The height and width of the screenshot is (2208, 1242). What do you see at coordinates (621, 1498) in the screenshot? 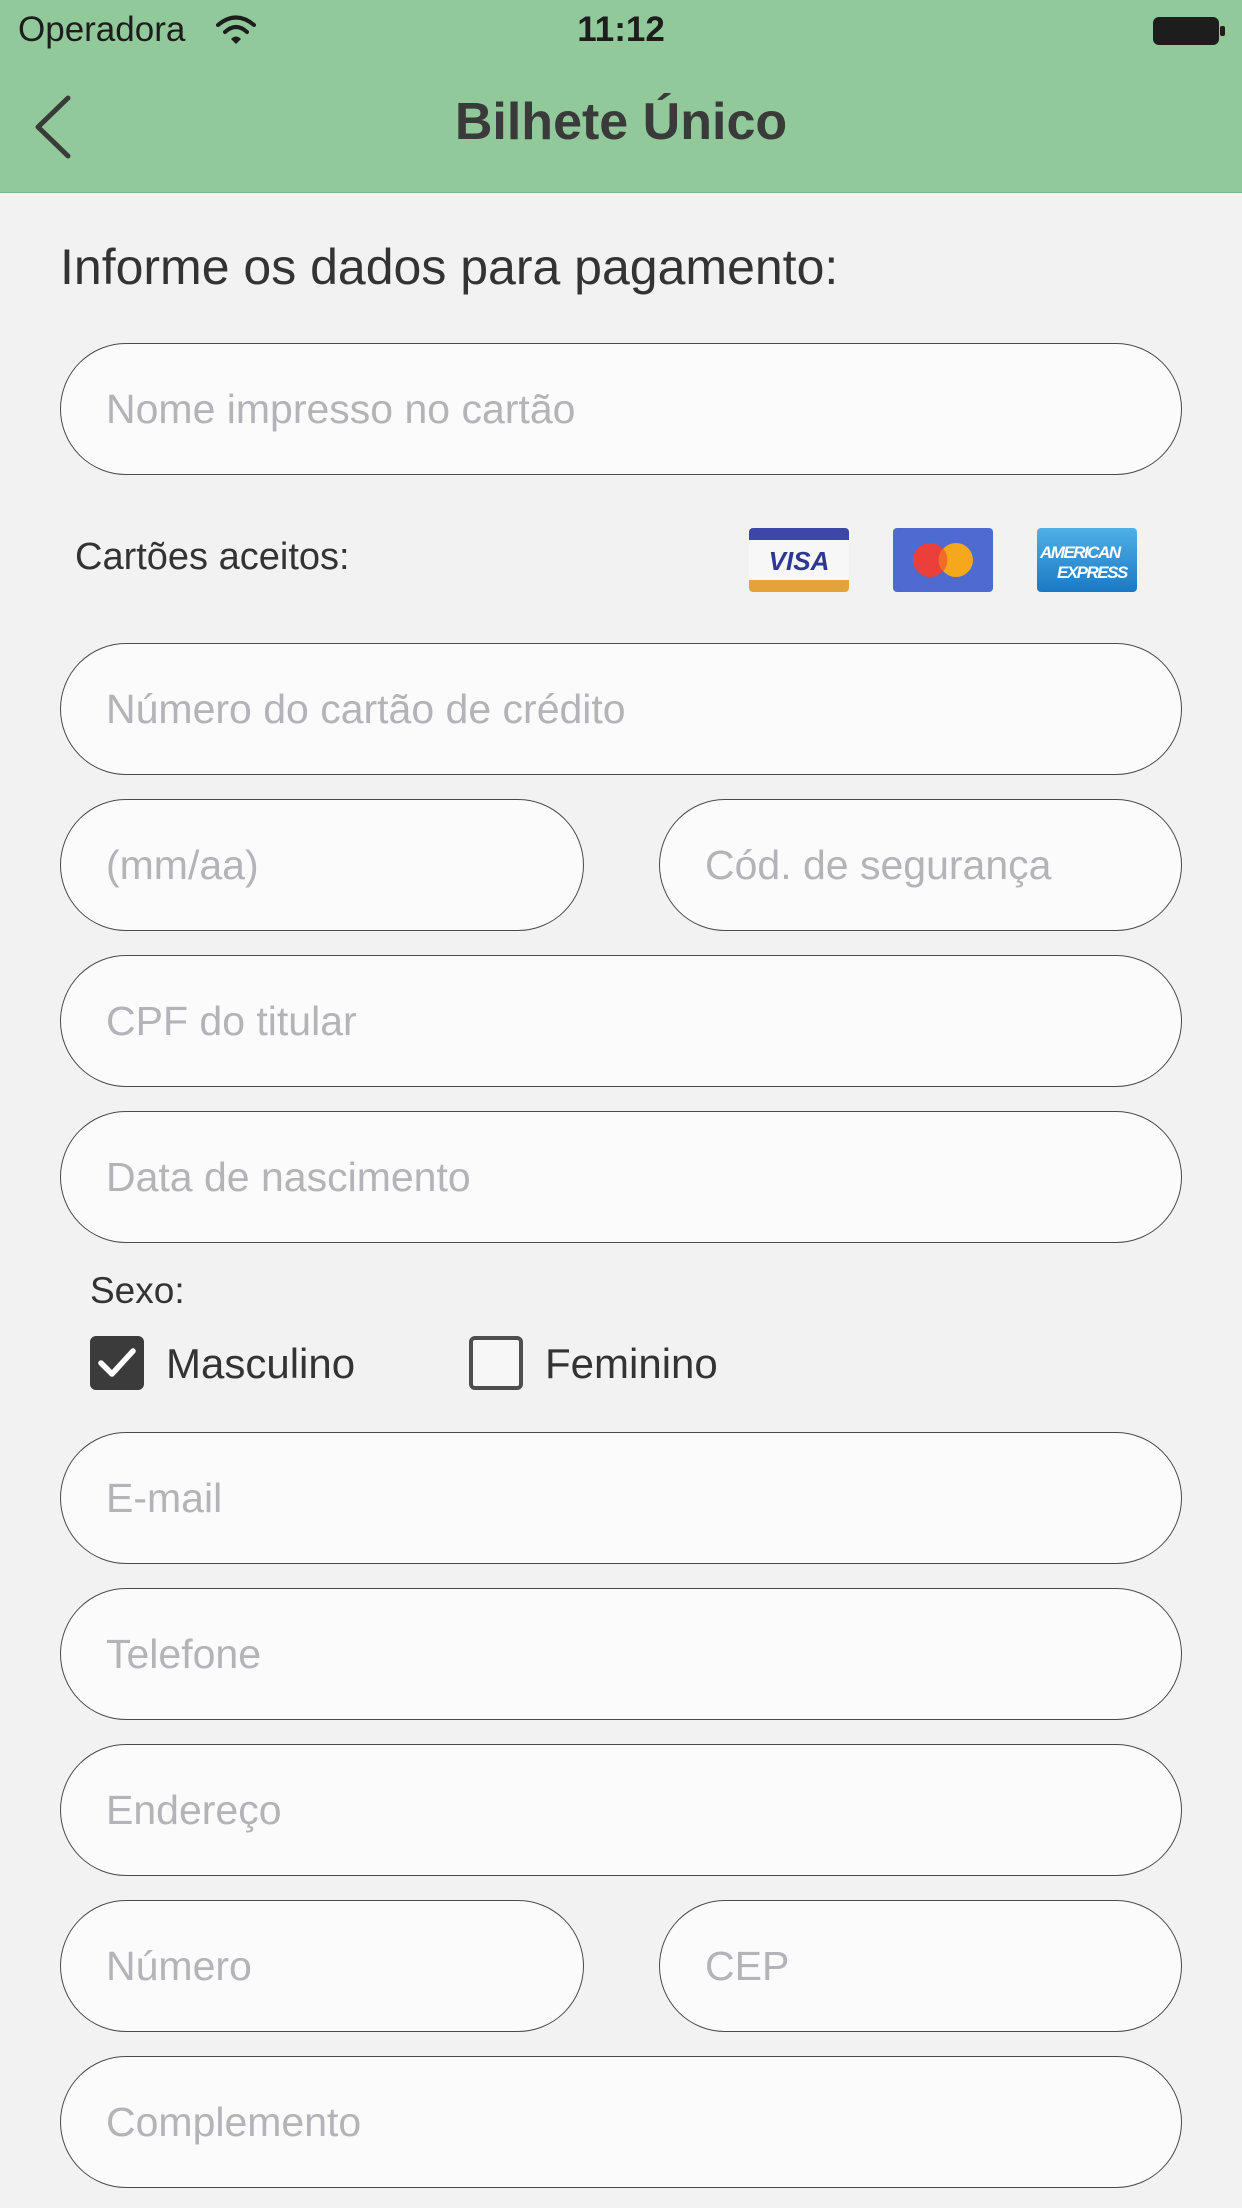
I see `email-input` at bounding box center [621, 1498].